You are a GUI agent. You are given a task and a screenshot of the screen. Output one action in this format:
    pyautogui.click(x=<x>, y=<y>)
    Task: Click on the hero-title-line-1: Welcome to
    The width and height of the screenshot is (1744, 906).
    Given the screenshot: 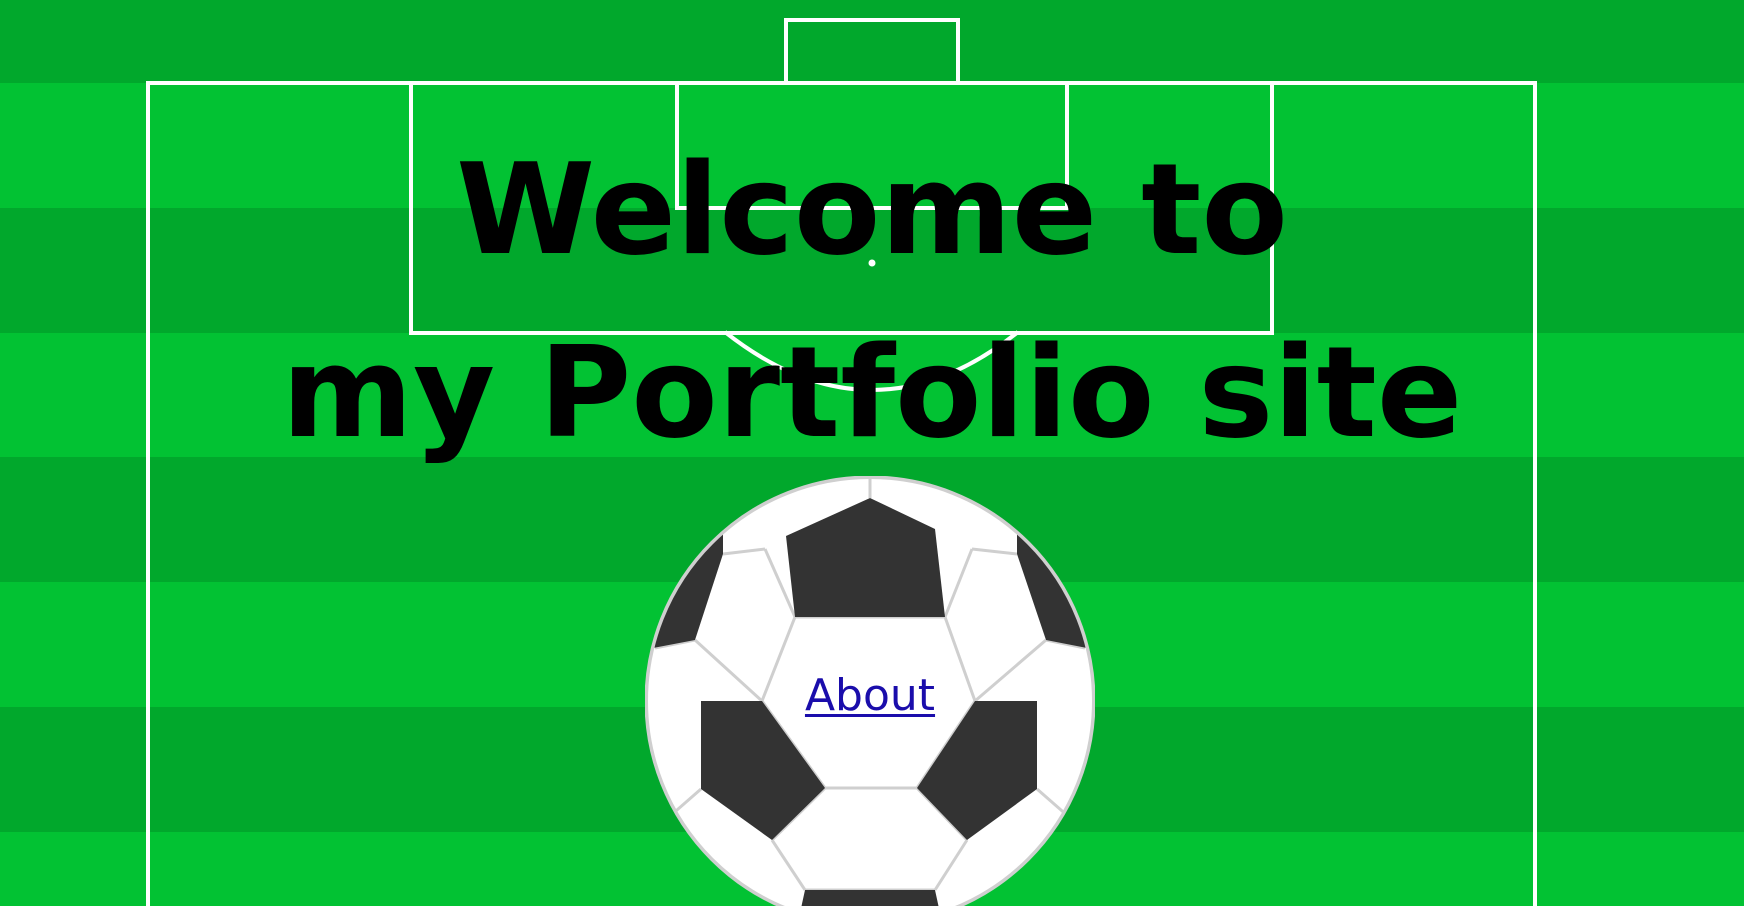 What is the action you would take?
    pyautogui.click(x=872, y=209)
    